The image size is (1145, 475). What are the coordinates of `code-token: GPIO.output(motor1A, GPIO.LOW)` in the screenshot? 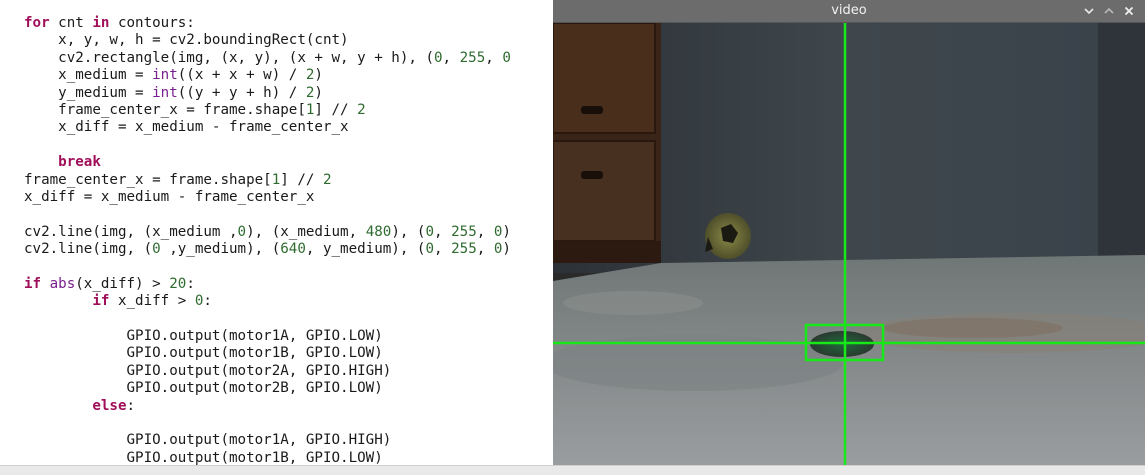 It's located at (203, 336).